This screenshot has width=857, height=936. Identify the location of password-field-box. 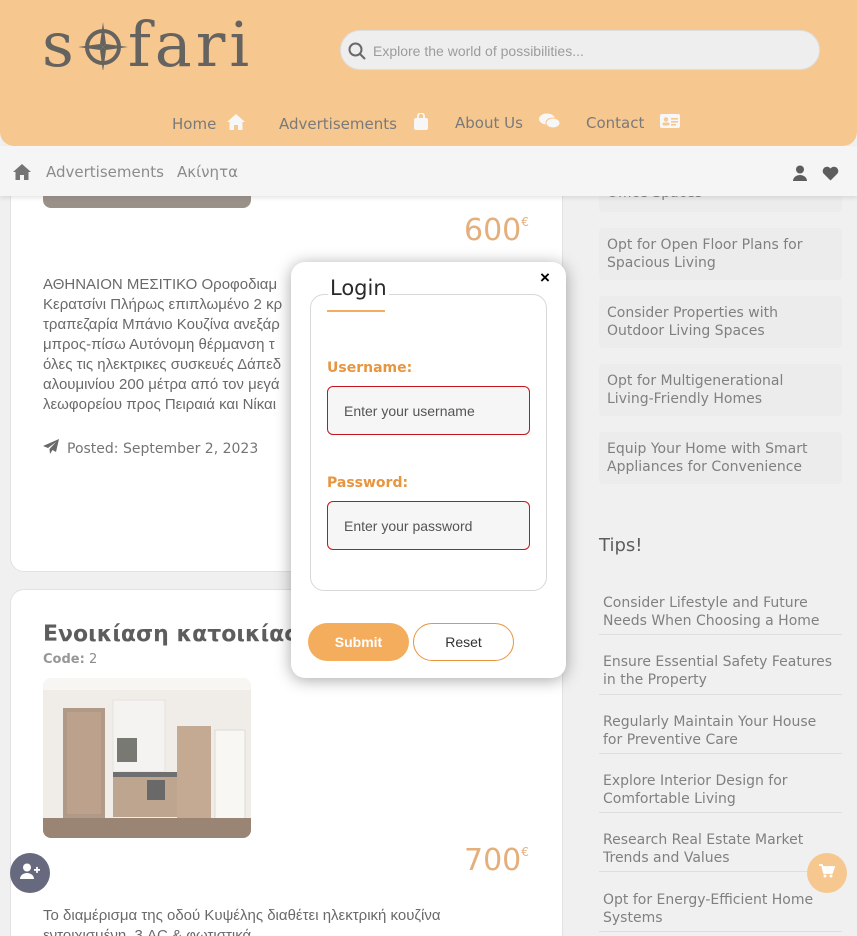
(428, 525).